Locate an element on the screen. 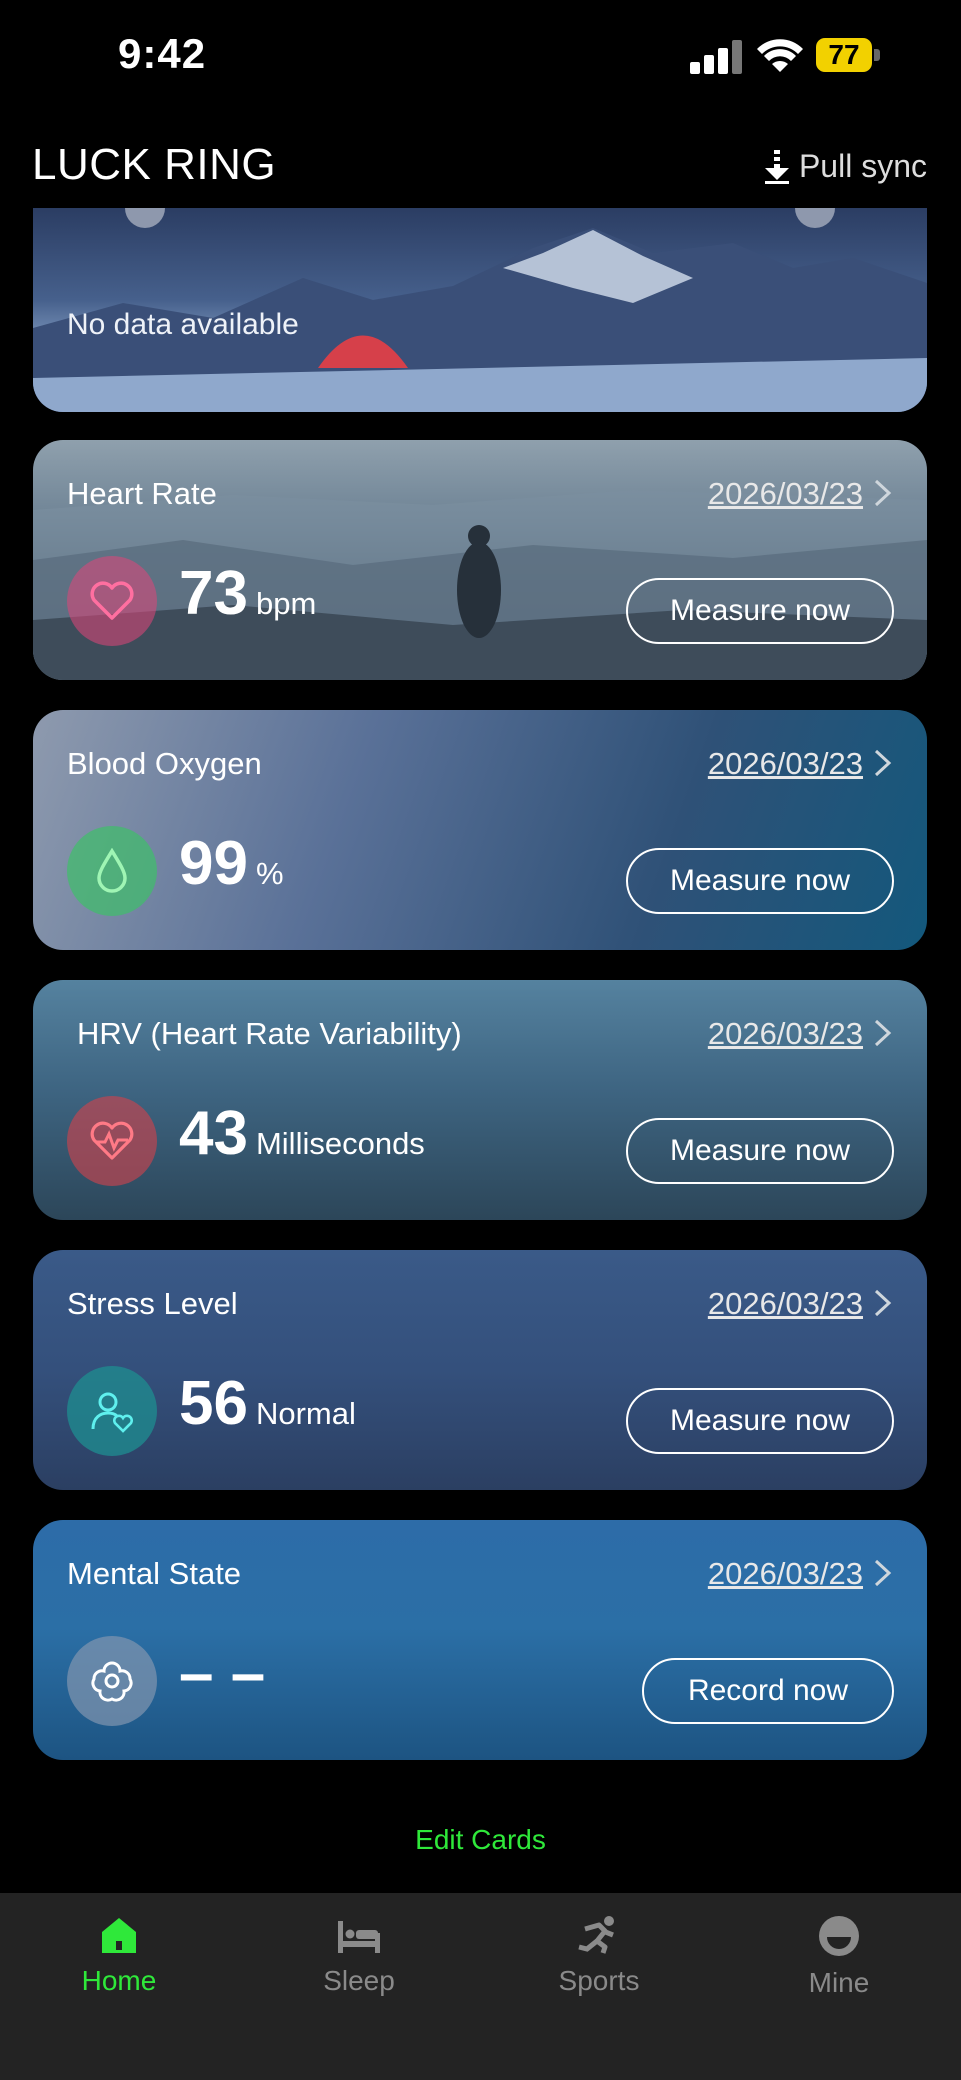  blood-oxygen-card: Blood Oxygen 2026/03/23 99% Measure now is located at coordinates (480, 830).